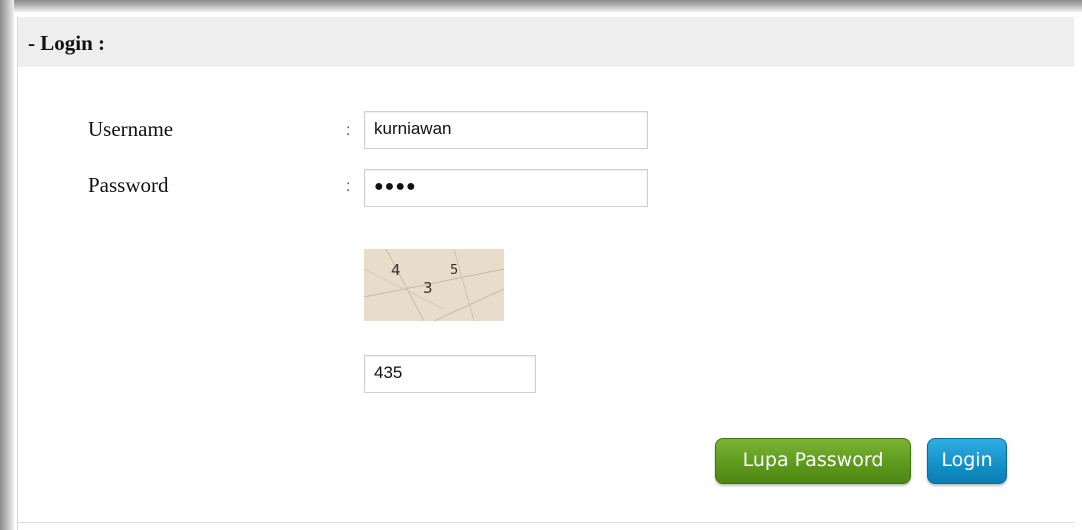 Image resolution: width=1082 pixels, height=530 pixels. Describe the element at coordinates (813, 461) in the screenshot. I see `forgot-password-button: Lupa Password` at that location.